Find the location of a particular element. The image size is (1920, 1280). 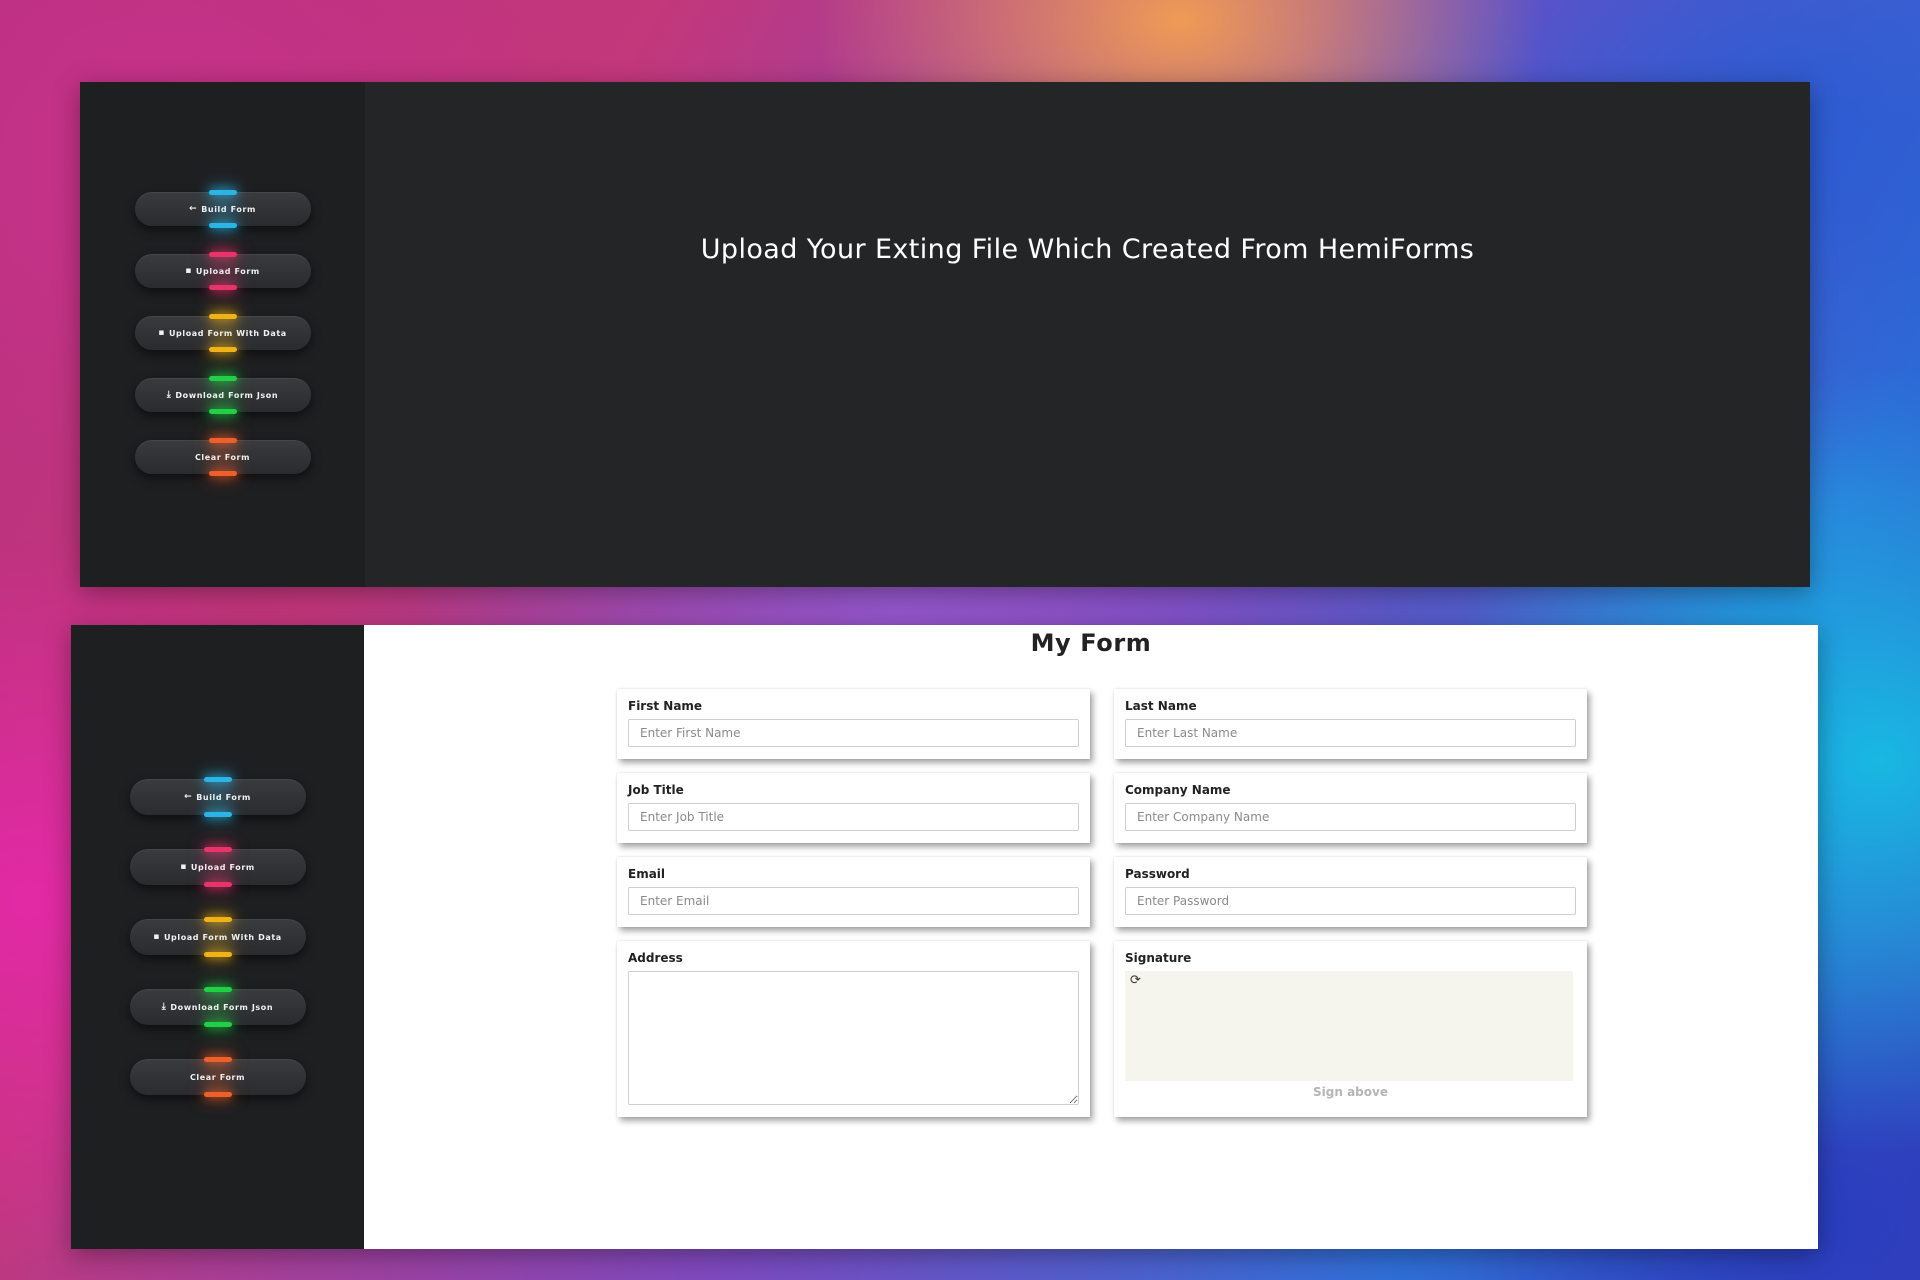

company-name-input is located at coordinates (1350, 817).